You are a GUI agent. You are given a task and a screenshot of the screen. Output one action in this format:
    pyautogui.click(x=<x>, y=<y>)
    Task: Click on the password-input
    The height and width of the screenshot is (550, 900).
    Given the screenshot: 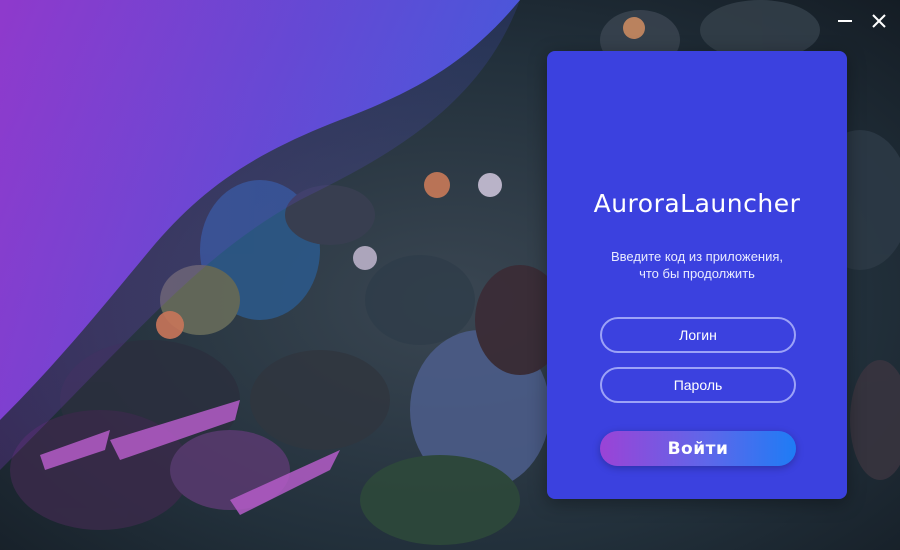 What is the action you would take?
    pyautogui.click(x=698, y=385)
    